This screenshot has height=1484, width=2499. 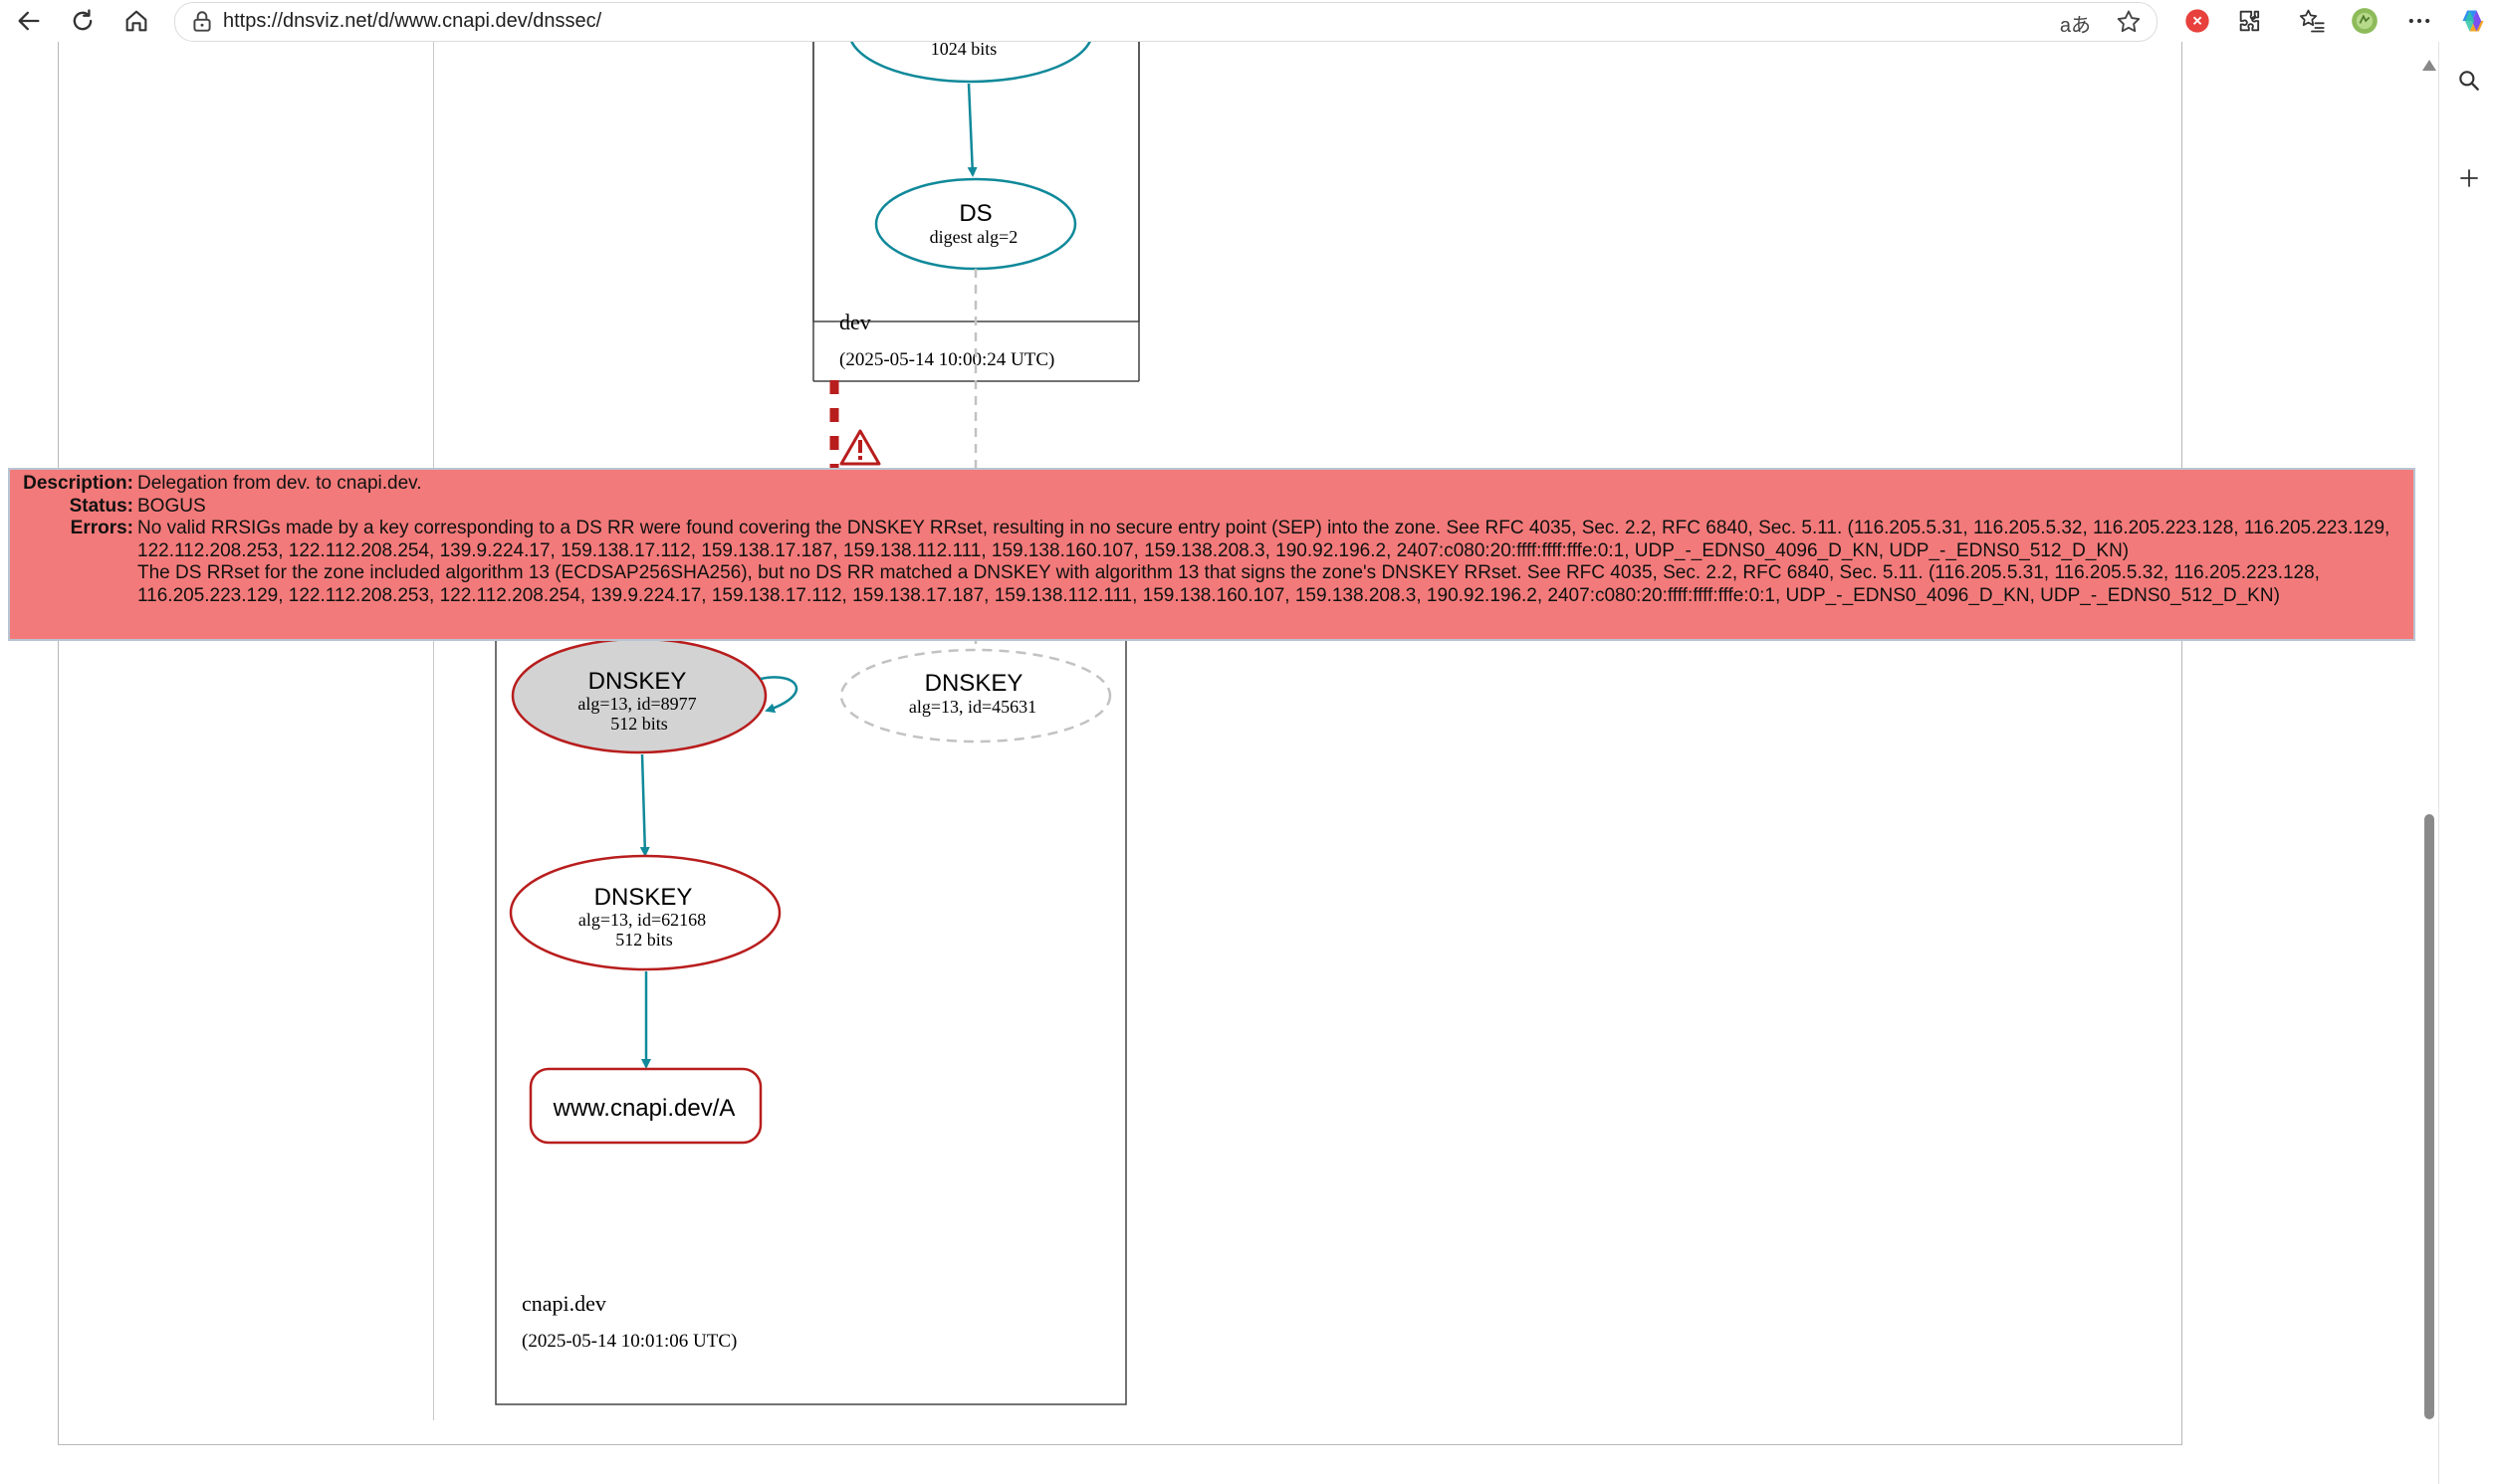 I want to click on ds-node-title: DS, so click(x=975, y=214).